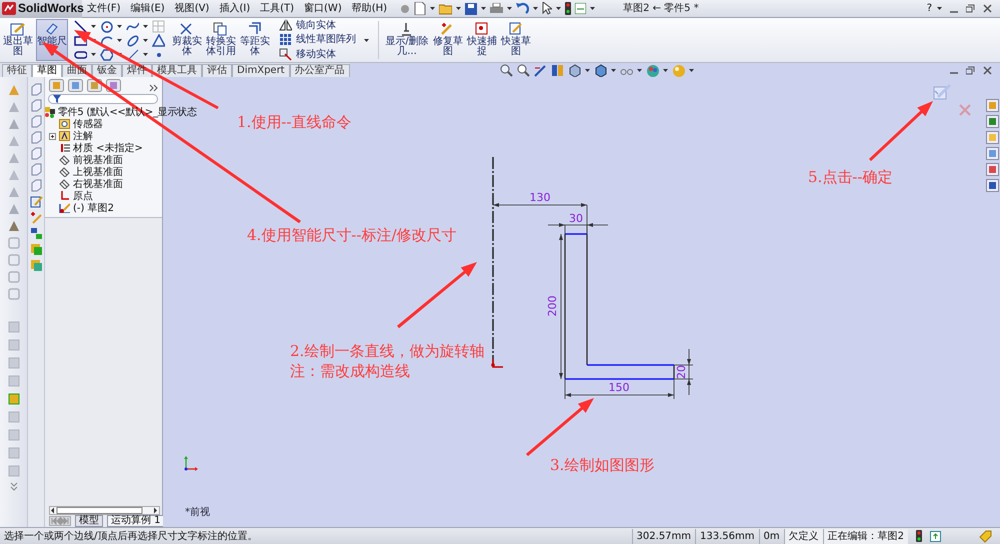 The height and width of the screenshot is (544, 1000). Describe the element at coordinates (497, 8) in the screenshot. I see `printer-icon` at that location.